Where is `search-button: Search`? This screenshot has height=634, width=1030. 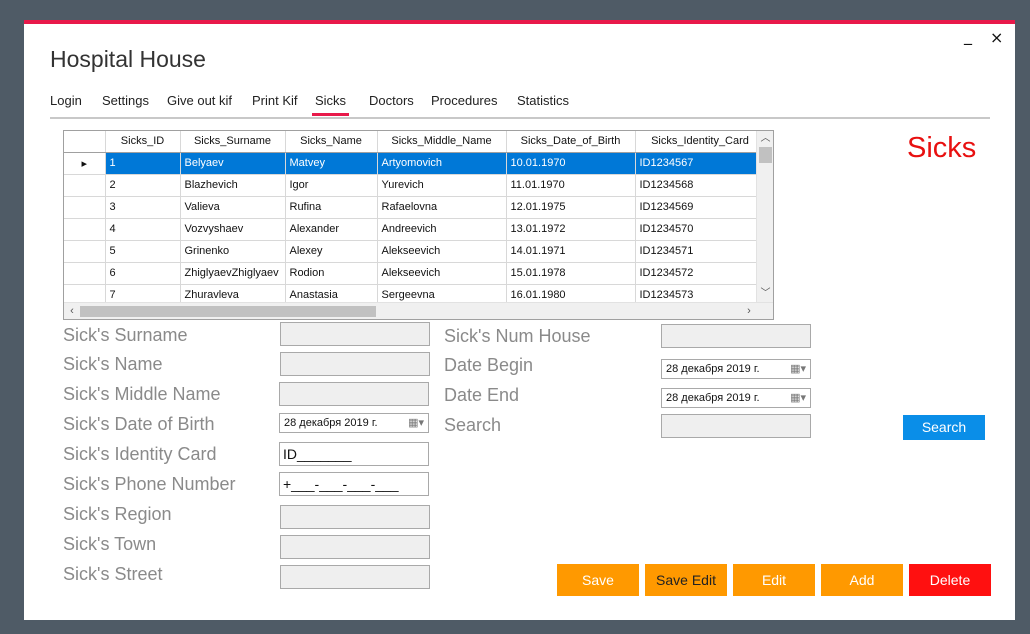 search-button: Search is located at coordinates (944, 427).